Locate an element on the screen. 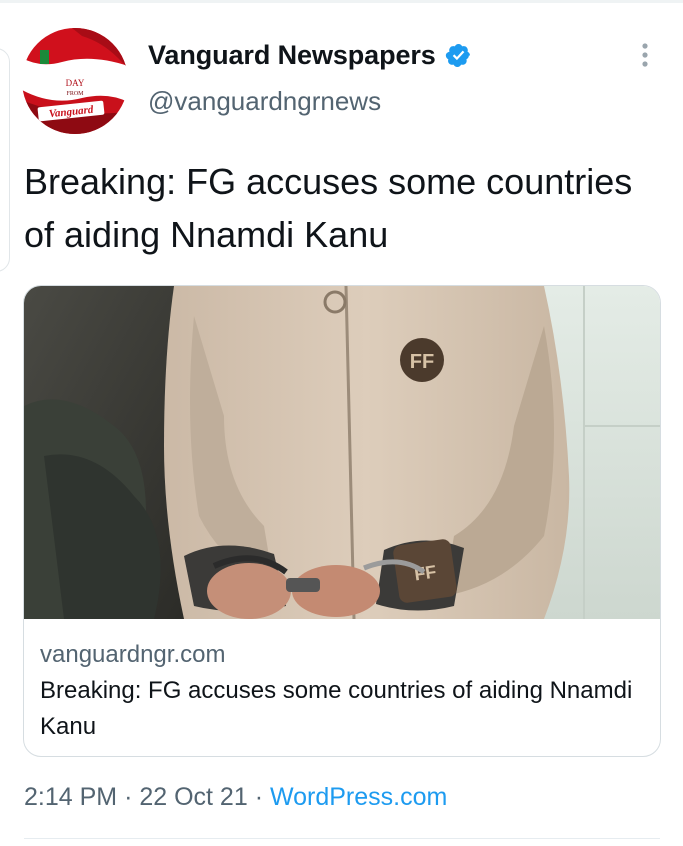  avatar: HAPPY INDEPENDENCE DAY FROM Vanguard is located at coordinates (75, 81).